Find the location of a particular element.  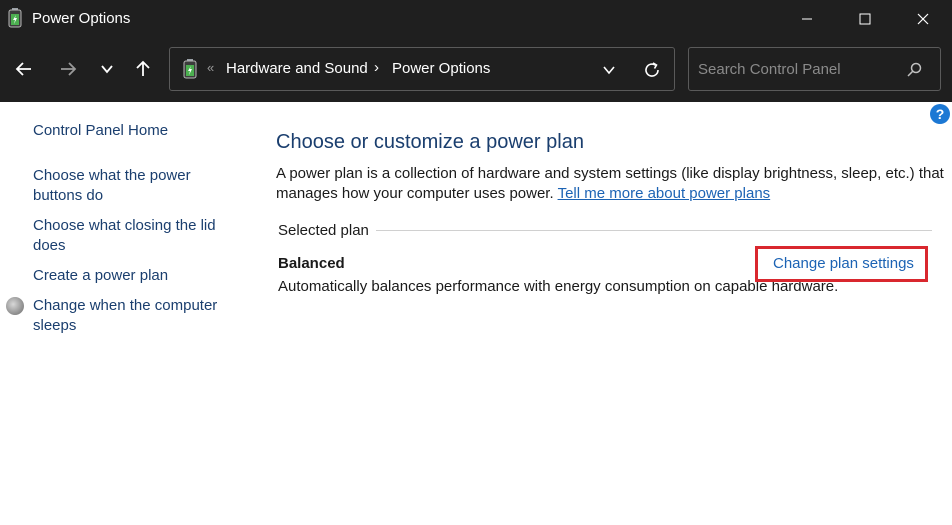

breadcrumb-overflow: « is located at coordinates (210, 67).